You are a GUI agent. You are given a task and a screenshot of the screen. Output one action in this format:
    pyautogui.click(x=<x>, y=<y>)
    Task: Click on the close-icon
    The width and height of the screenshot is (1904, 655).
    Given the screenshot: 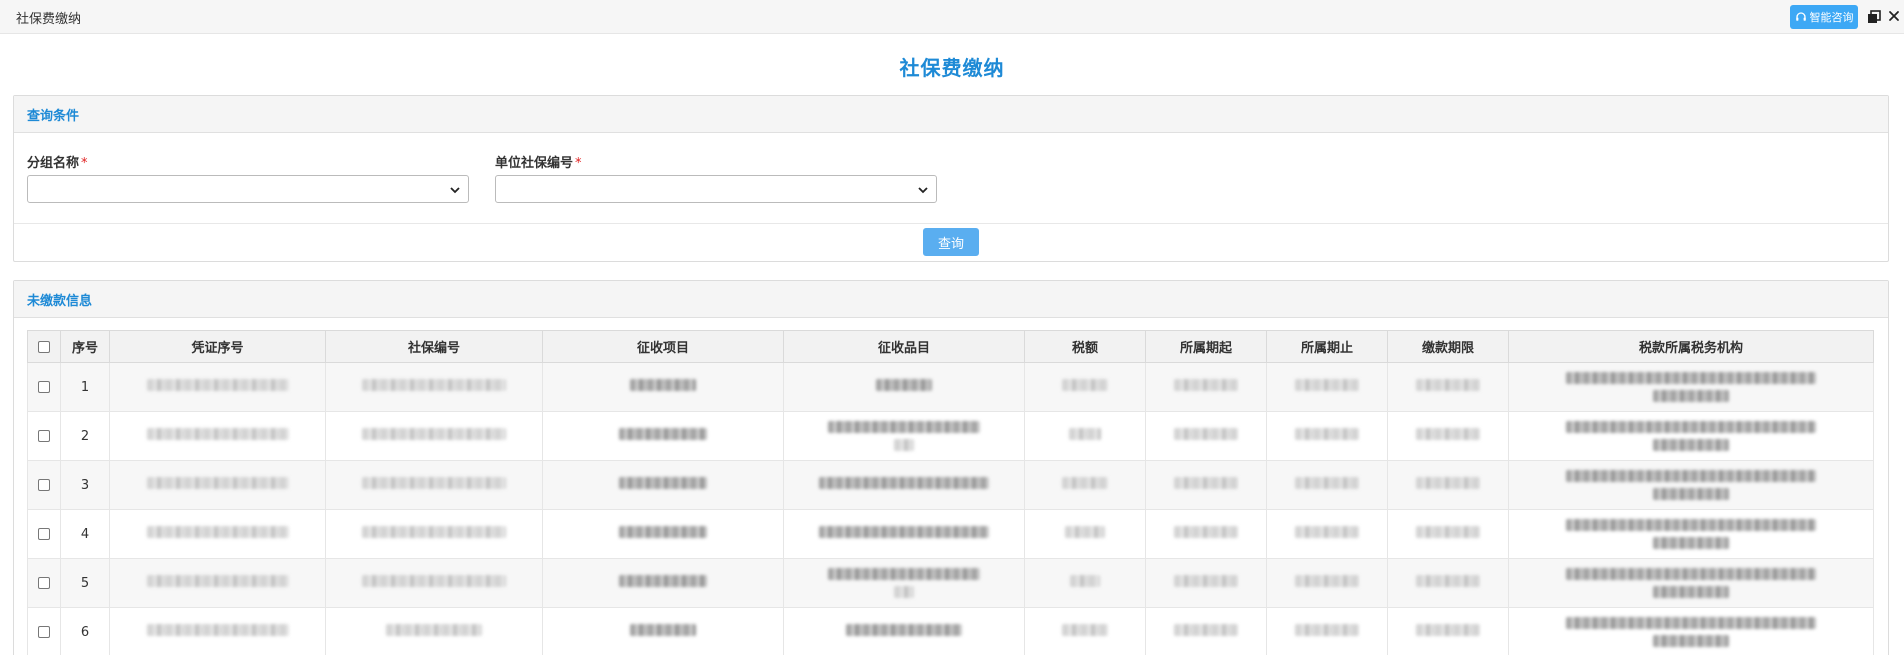 What is the action you would take?
    pyautogui.click(x=1894, y=16)
    